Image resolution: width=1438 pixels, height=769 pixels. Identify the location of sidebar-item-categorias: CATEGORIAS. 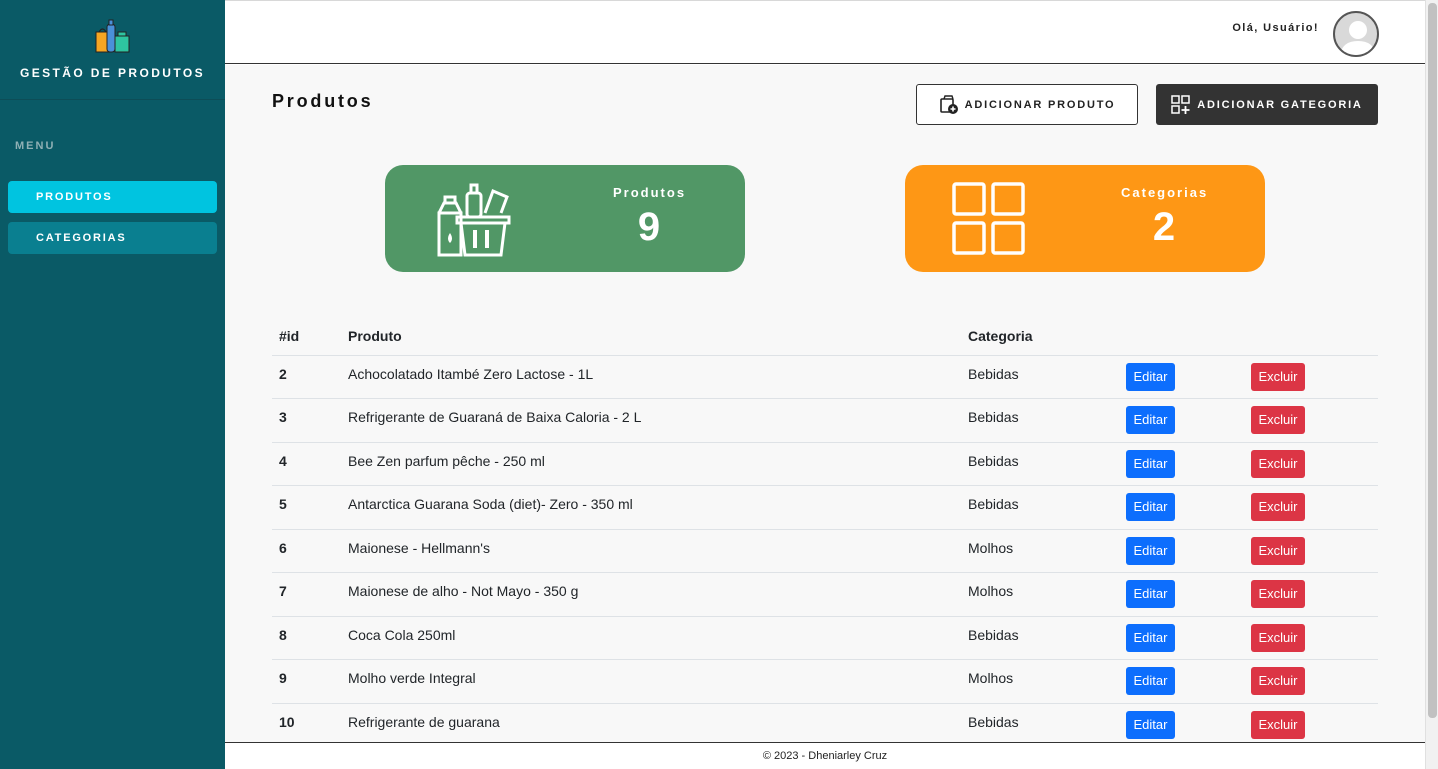
(112, 238).